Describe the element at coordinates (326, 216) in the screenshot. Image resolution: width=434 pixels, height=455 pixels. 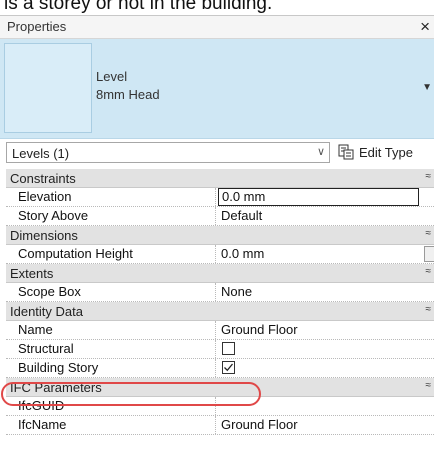
I see `property-value: Default` at that location.